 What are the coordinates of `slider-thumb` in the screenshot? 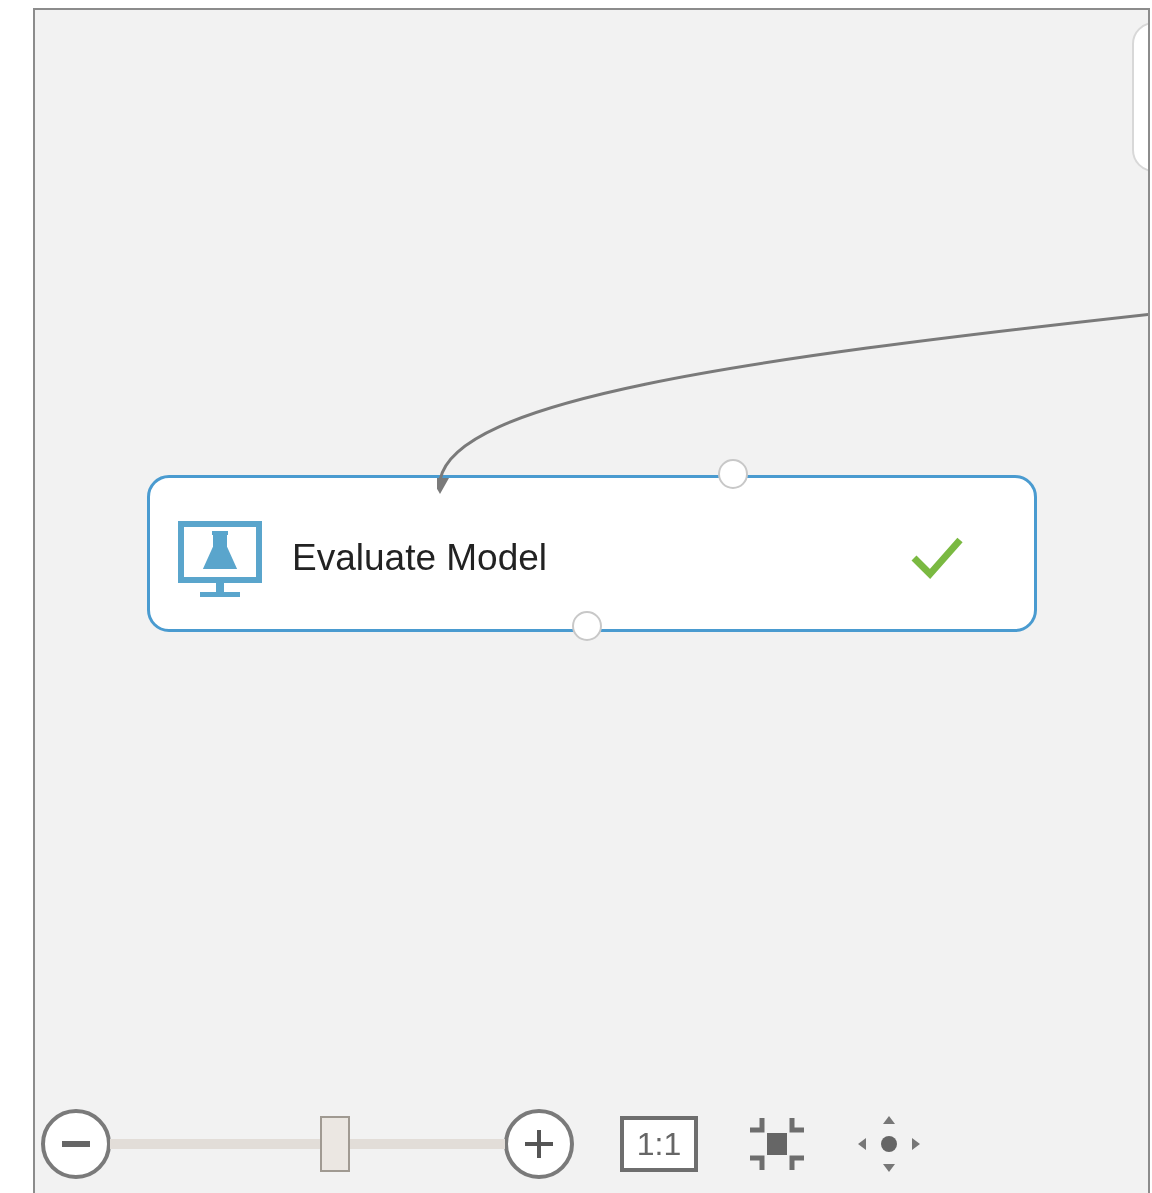 It's located at (335, 1144).